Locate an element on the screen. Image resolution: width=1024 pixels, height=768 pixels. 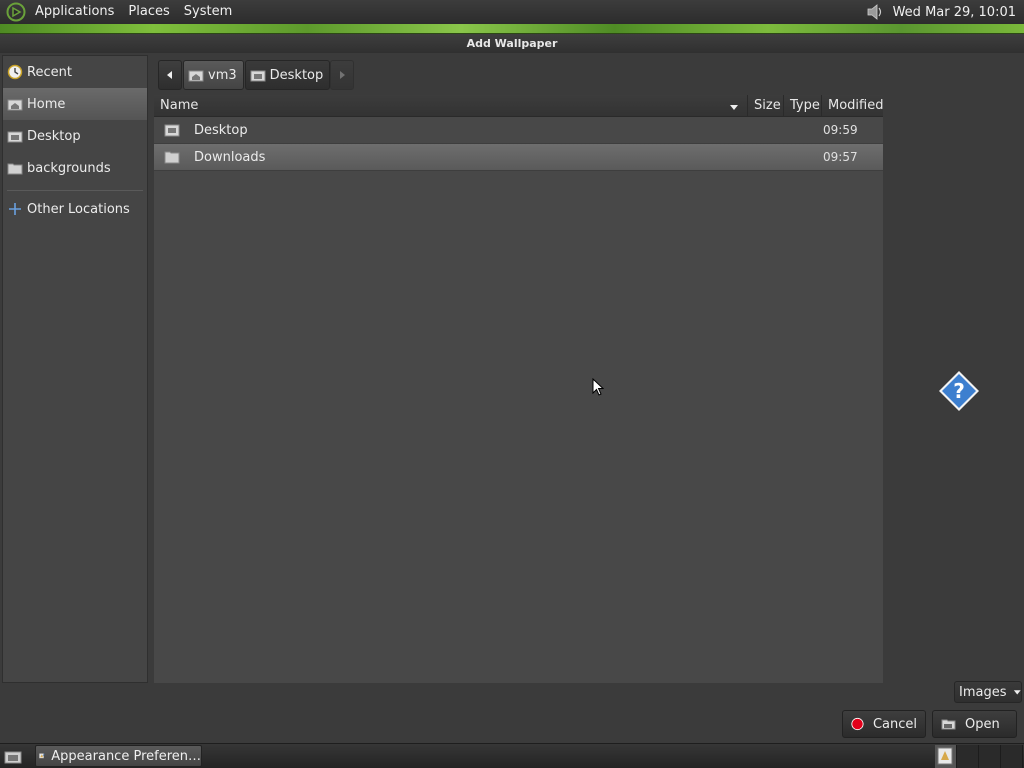
column-header-type: Type is located at coordinates (803, 105).